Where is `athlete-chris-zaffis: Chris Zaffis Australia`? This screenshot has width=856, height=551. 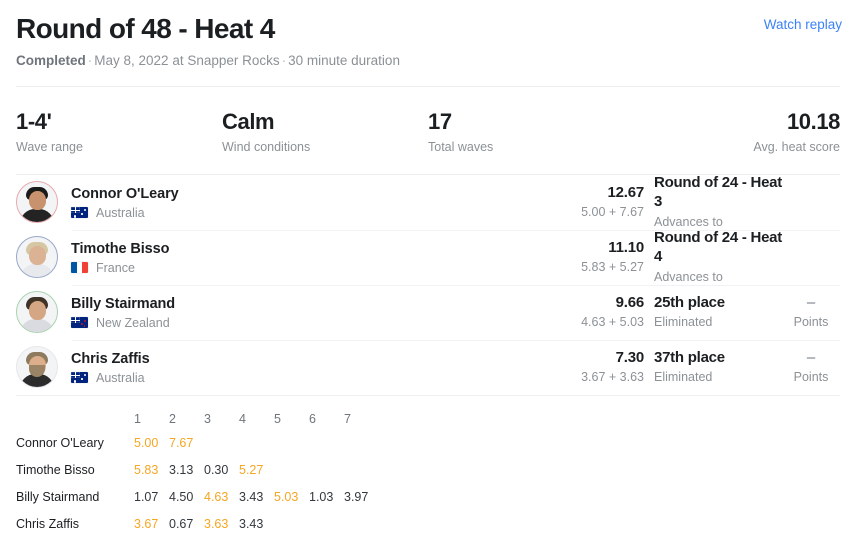
athlete-chris-zaffis: Chris Zaffis Australia is located at coordinates (280, 367).